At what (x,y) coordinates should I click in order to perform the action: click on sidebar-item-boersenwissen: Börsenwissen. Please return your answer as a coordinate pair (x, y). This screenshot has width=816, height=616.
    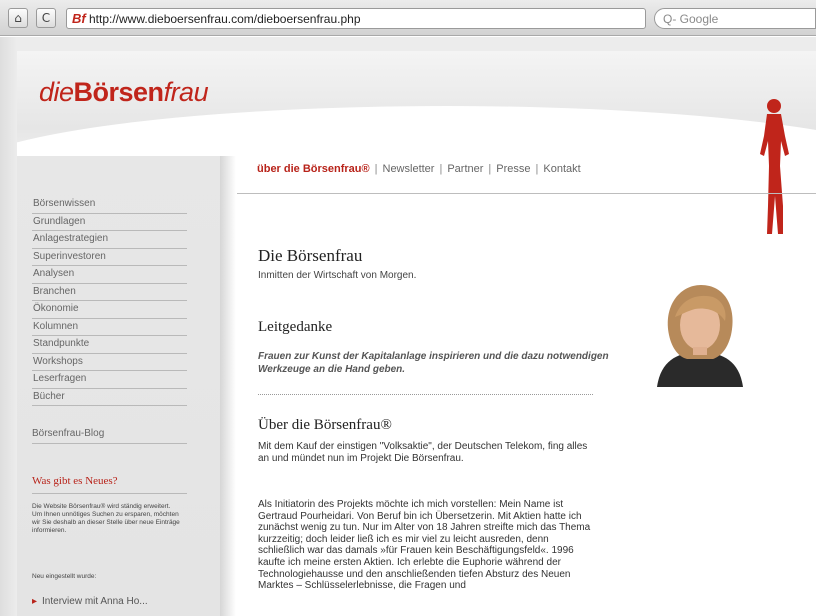
    Looking at the image, I should click on (109, 205).